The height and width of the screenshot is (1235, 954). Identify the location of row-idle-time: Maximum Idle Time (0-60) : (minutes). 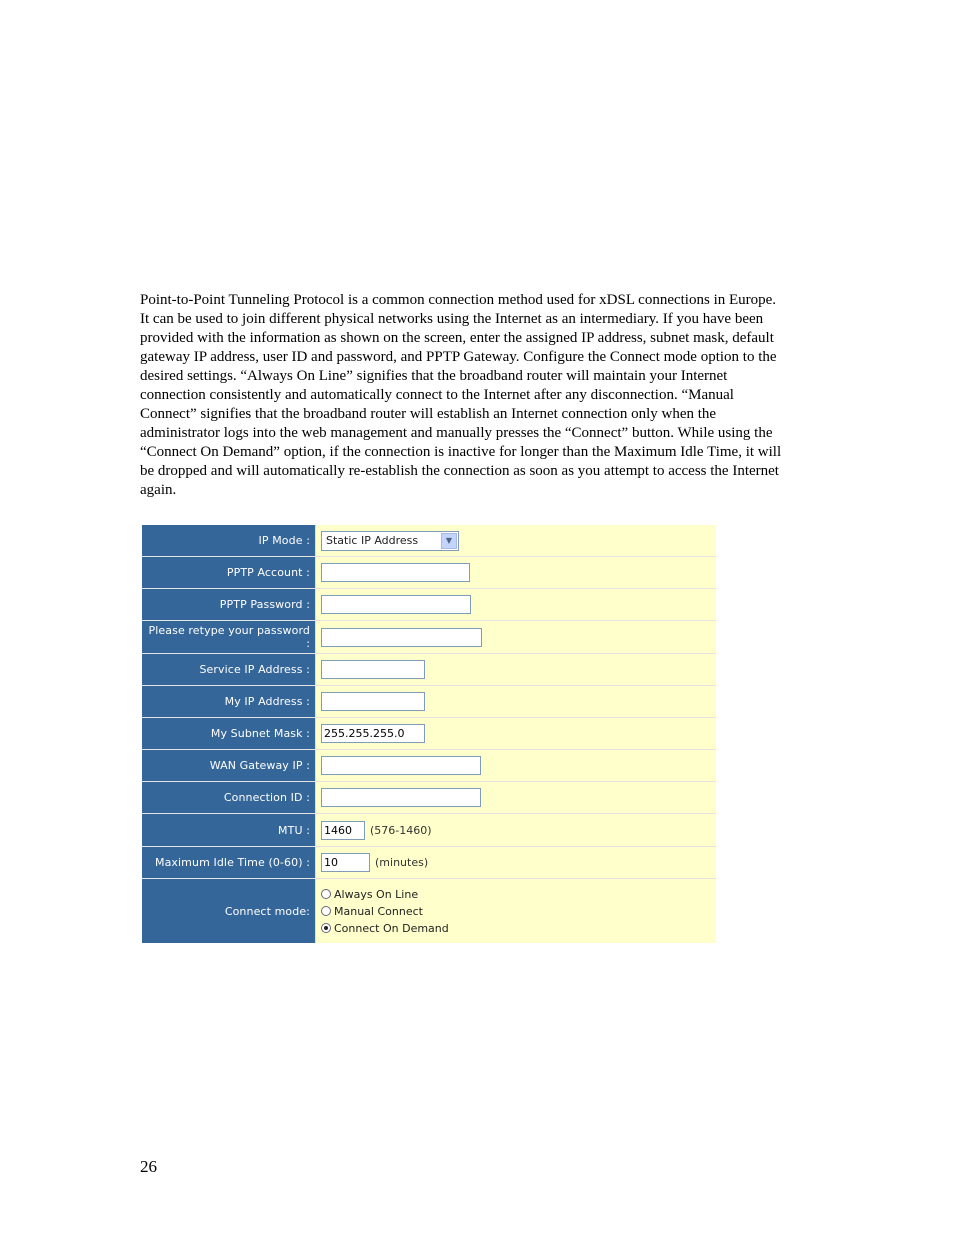
(429, 863).